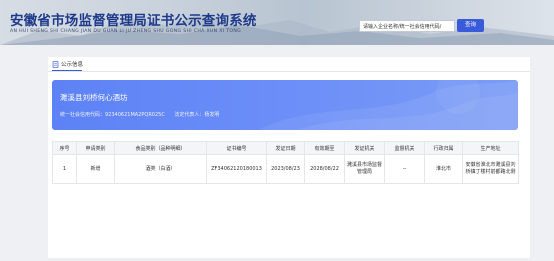 This screenshot has width=554, height=261. I want to click on table-cell: ZF34062120180013, so click(236, 169).